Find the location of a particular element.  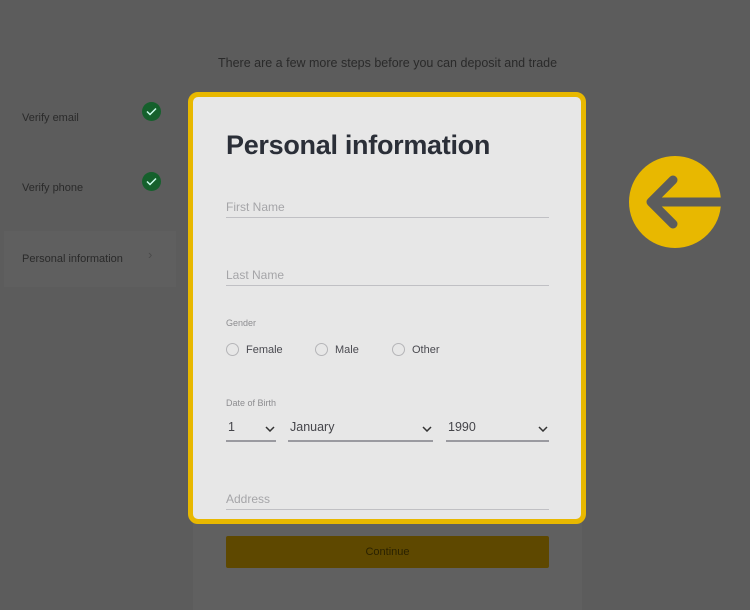

gender-radio-other: Other is located at coordinates (416, 349).